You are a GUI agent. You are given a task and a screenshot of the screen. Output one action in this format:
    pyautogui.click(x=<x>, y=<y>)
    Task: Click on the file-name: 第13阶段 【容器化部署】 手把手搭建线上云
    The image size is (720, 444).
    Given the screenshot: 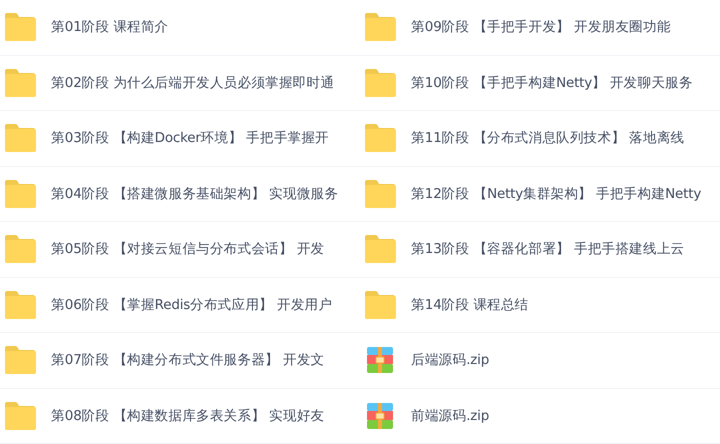 What is the action you would take?
    pyautogui.click(x=547, y=249)
    